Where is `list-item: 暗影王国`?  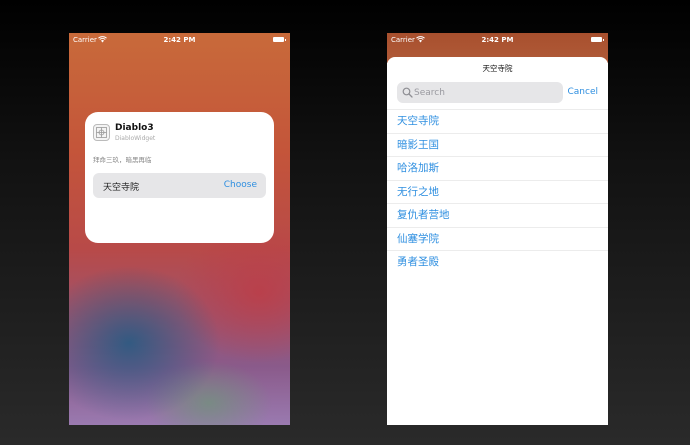 list-item: 暗影王国 is located at coordinates (497, 145).